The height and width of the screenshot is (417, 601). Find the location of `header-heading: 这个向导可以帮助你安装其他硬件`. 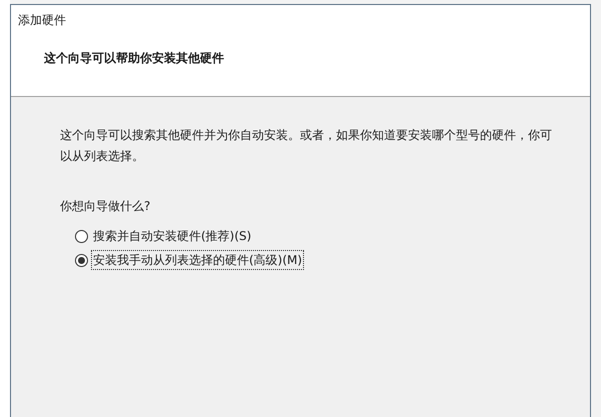

header-heading: 这个向导可以帮助你安装其他硬件 is located at coordinates (134, 58).